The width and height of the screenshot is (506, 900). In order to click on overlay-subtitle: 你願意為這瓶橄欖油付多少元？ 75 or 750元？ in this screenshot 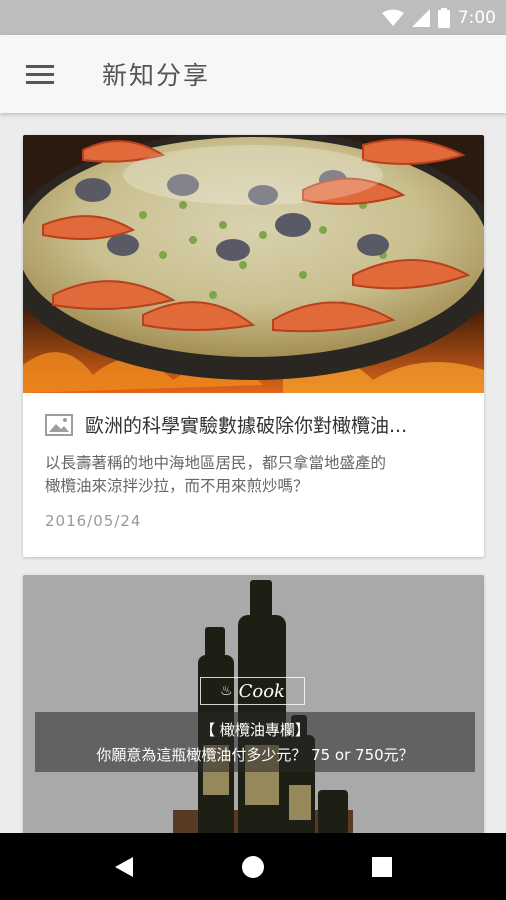, I will do `click(255, 755)`.